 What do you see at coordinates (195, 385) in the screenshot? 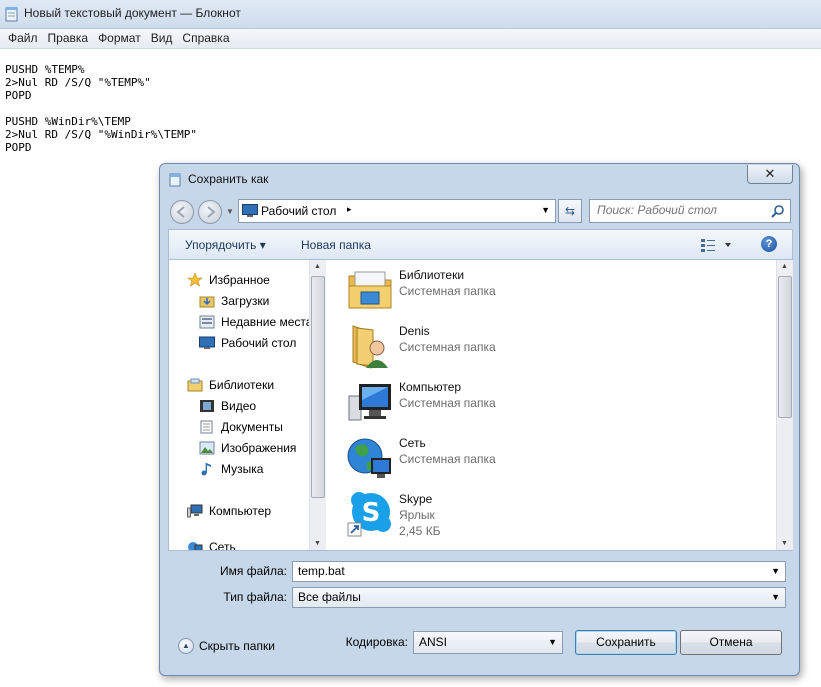
I see `libraries-icon` at bounding box center [195, 385].